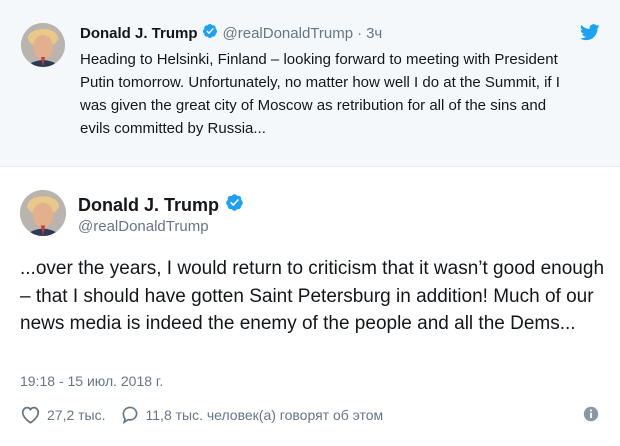  What do you see at coordinates (139, 33) in the screenshot?
I see `parent-author-name: Donald J. Trump` at bounding box center [139, 33].